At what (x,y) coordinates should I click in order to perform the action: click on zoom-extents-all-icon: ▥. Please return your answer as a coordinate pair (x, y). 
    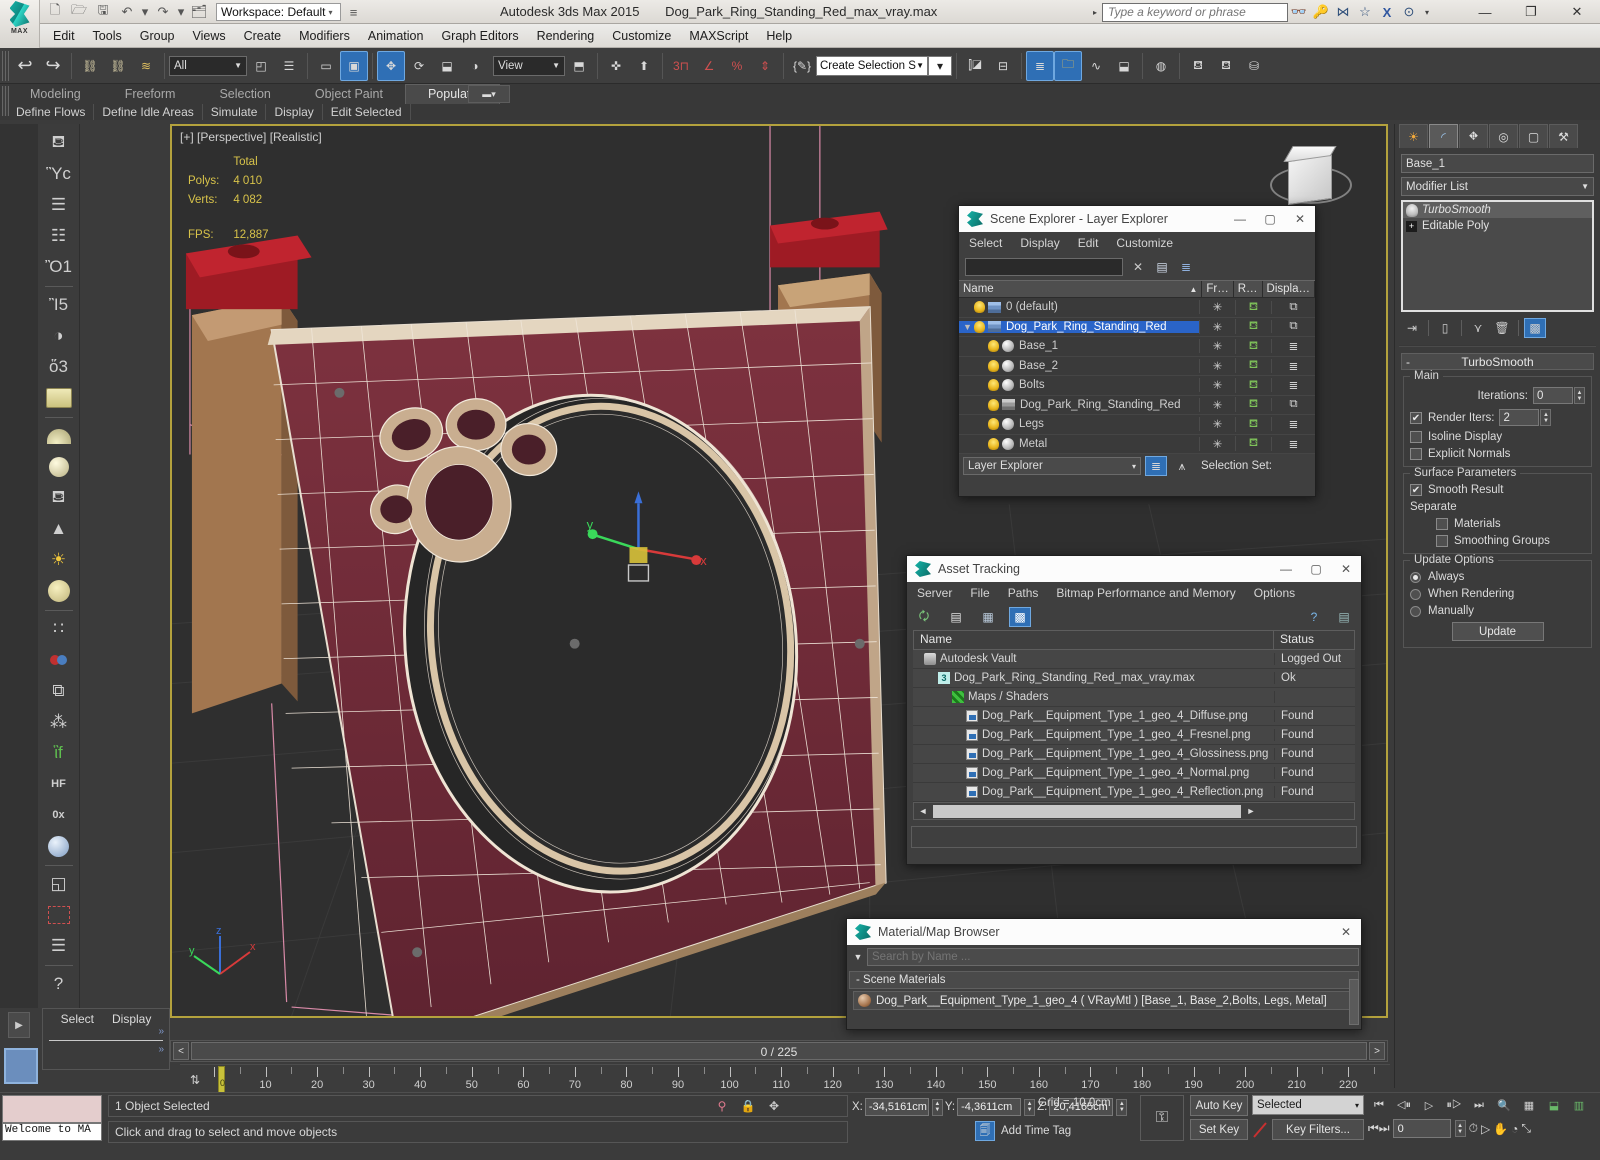
    Looking at the image, I should click on (1579, 1105).